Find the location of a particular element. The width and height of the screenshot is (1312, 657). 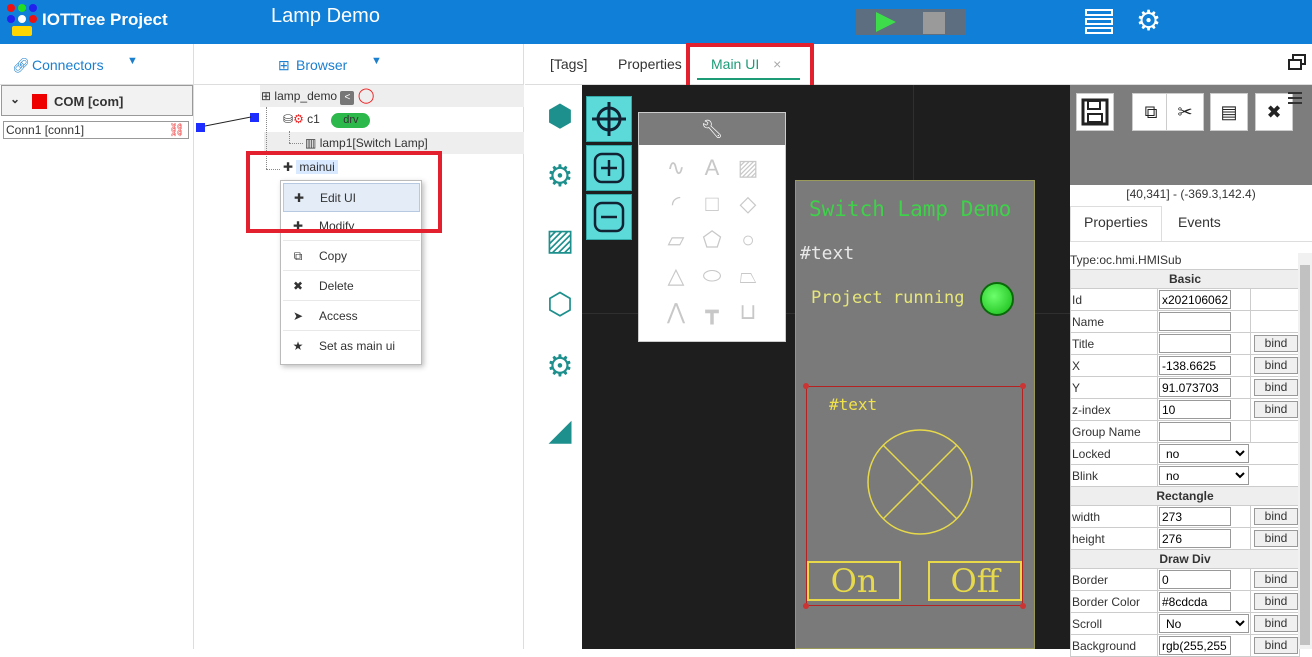

hmi-sub-component: #text On Off is located at coordinates (914, 496).